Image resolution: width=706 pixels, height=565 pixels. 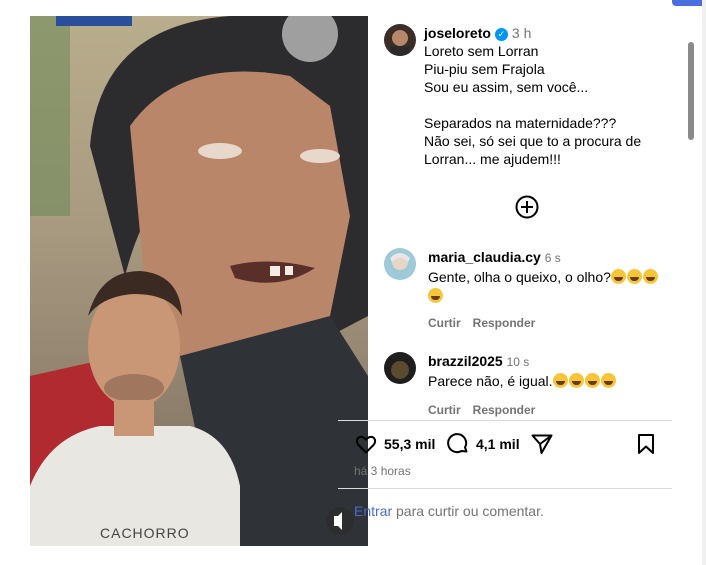 What do you see at coordinates (400, 40) in the screenshot?
I see `author-avatar` at bounding box center [400, 40].